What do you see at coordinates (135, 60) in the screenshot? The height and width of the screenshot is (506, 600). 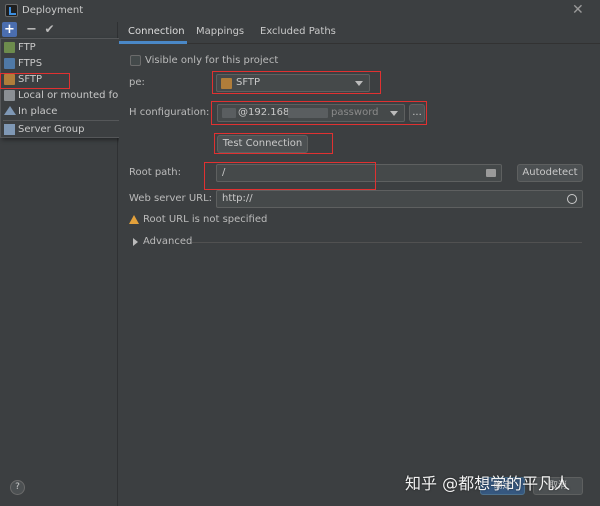 I see `visible-only-checkbox` at bounding box center [135, 60].